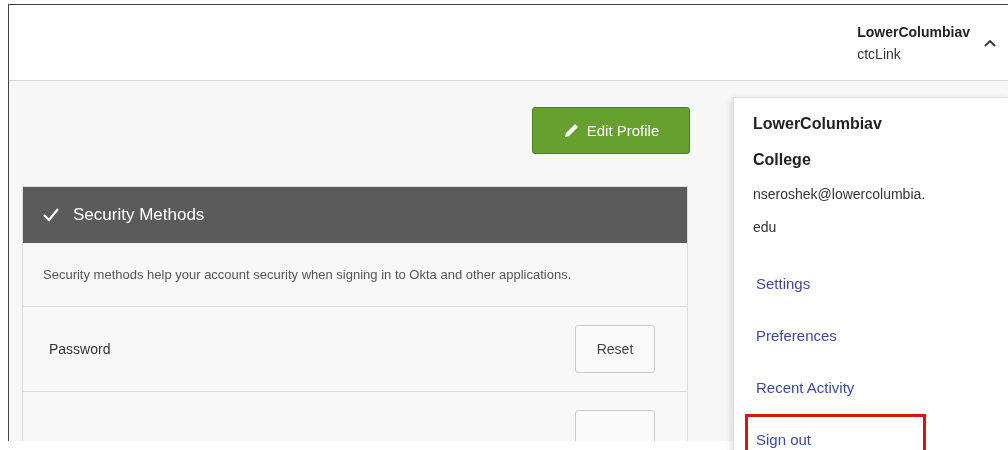 This screenshot has height=450, width=1008. I want to click on user-name: LowerColumbiav, so click(913, 31).